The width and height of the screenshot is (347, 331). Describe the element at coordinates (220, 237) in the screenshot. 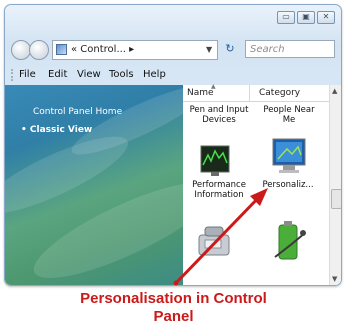

I see `annotation-arrow` at that location.